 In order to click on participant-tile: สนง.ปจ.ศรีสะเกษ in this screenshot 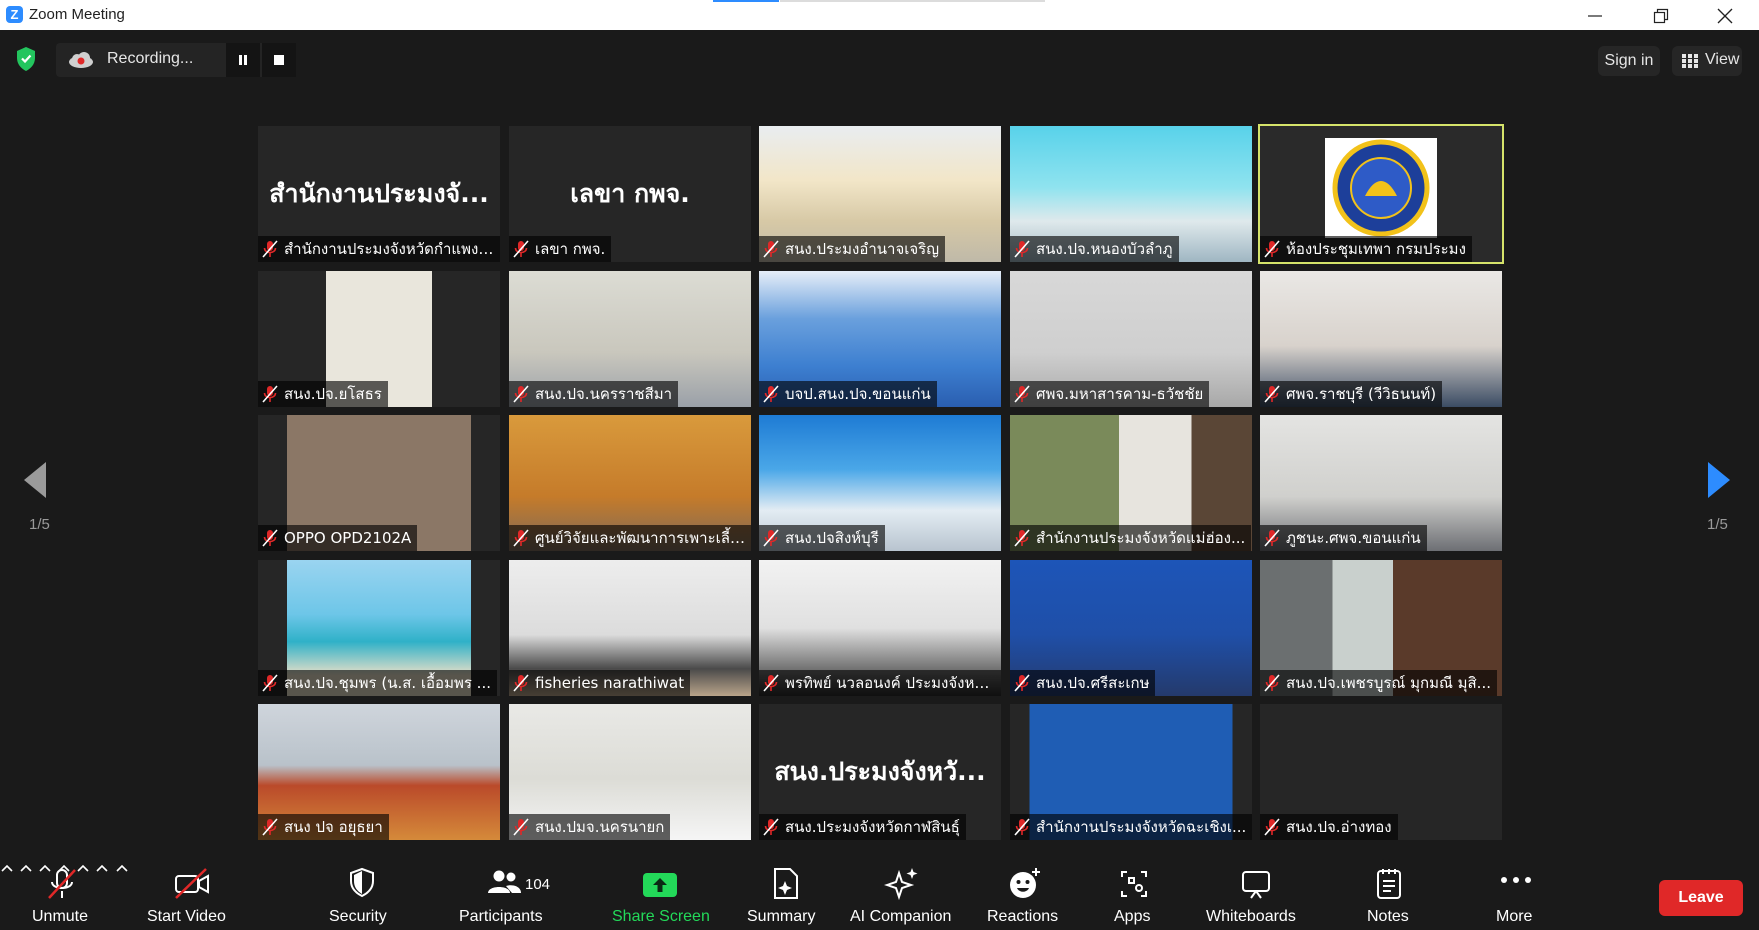, I will do `click(1131, 628)`.